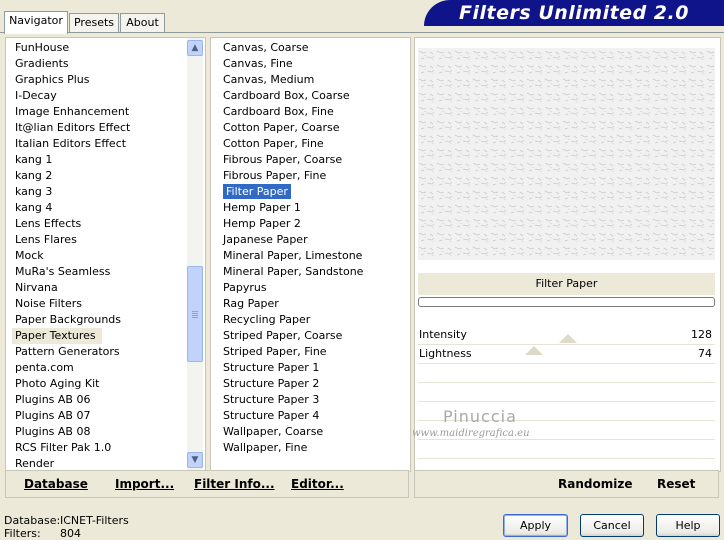 Image resolution: width=724 pixels, height=540 pixels. I want to click on filter-item: Recycling Paper, so click(291, 320).